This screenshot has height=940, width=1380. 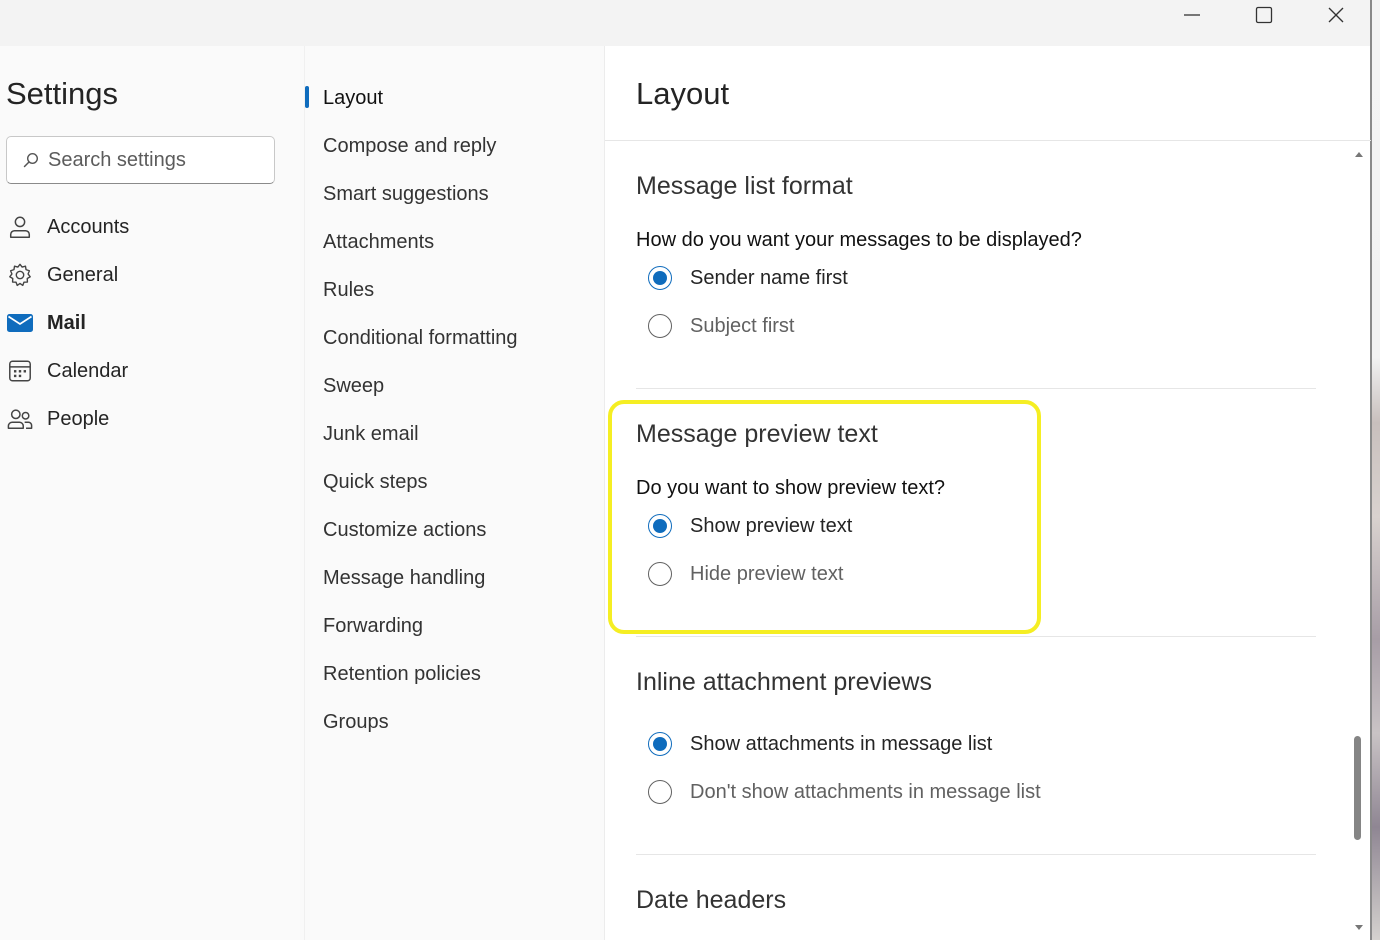 What do you see at coordinates (1359, 155) in the screenshot?
I see `scroll-up-arrow-icon` at bounding box center [1359, 155].